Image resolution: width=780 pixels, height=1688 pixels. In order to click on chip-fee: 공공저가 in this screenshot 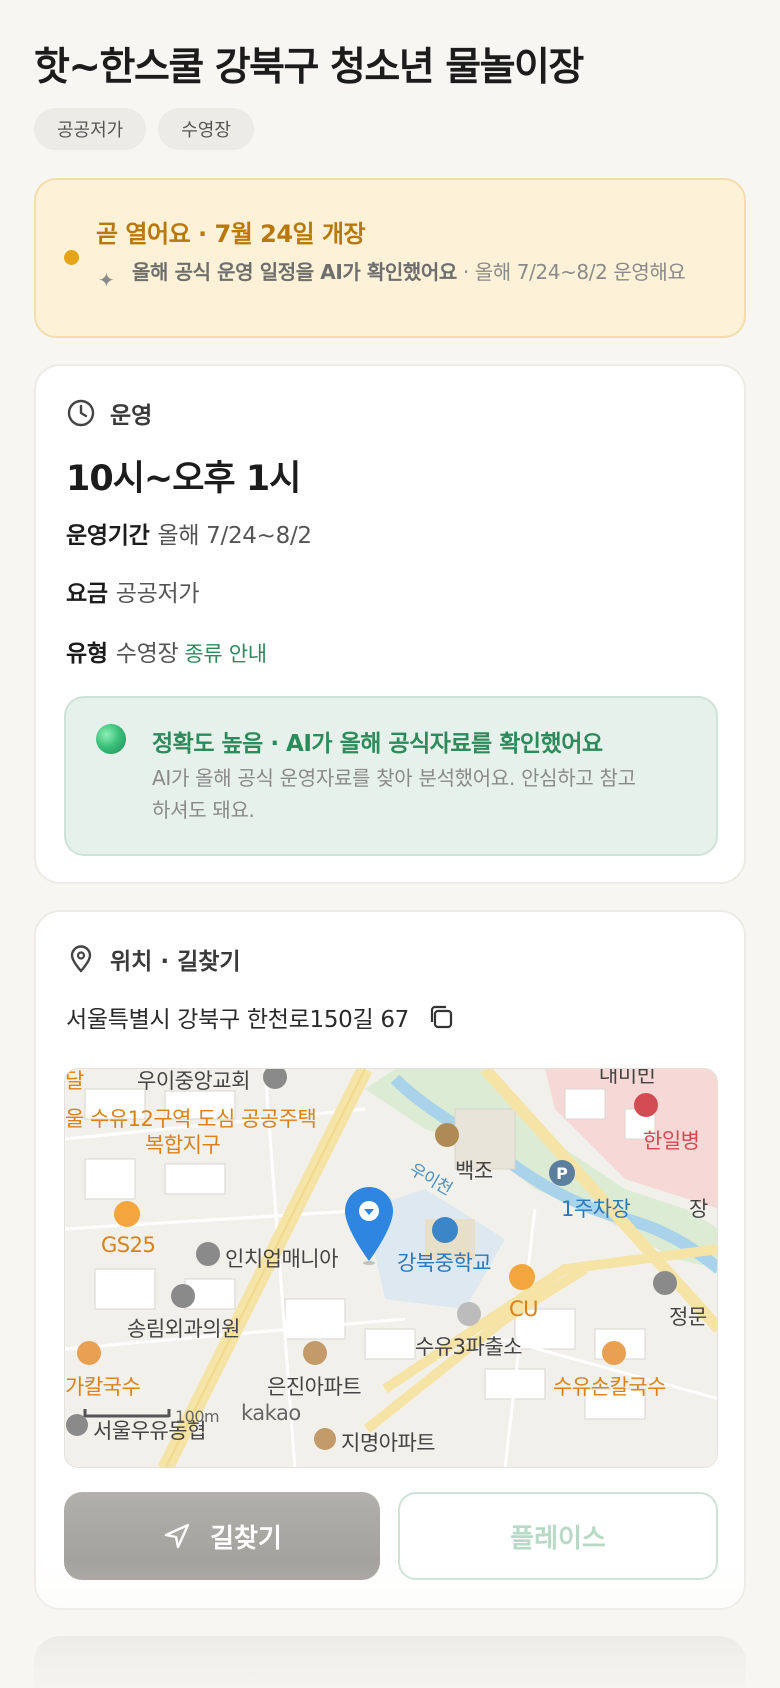, I will do `click(90, 129)`.